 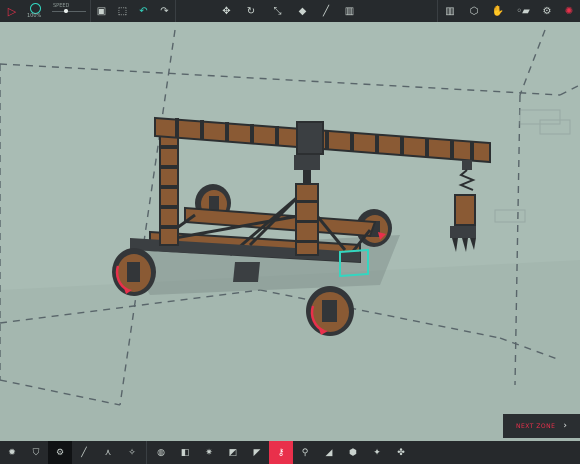 What do you see at coordinates (450, 11) in the screenshot?
I see `stats-icon: ▥` at bounding box center [450, 11].